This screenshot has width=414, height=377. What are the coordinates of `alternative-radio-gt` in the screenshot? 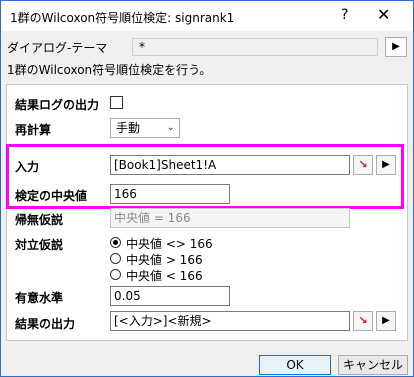 It's located at (115, 258).